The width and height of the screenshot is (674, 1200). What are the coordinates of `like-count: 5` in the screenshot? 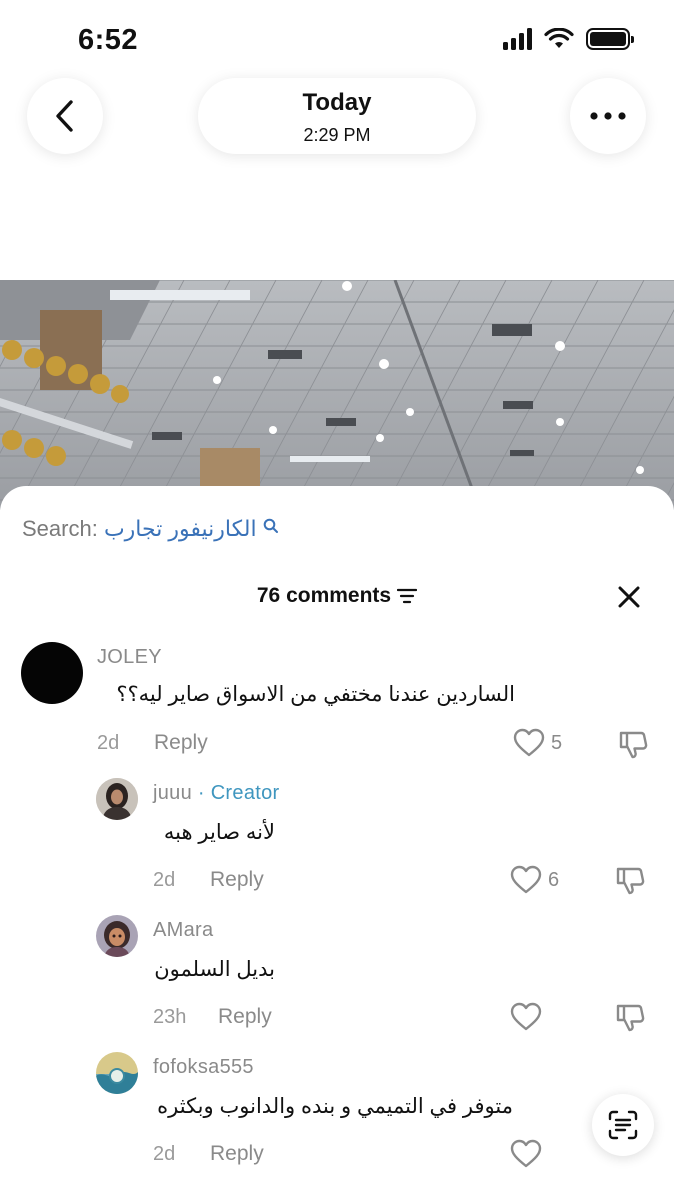 It's located at (557, 742).